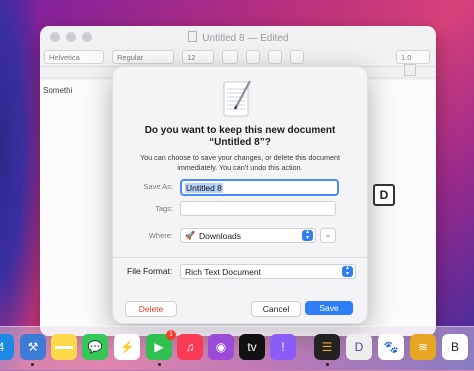 The width and height of the screenshot is (474, 371). I want to click on mosaic-icon: ☰, so click(327, 347).